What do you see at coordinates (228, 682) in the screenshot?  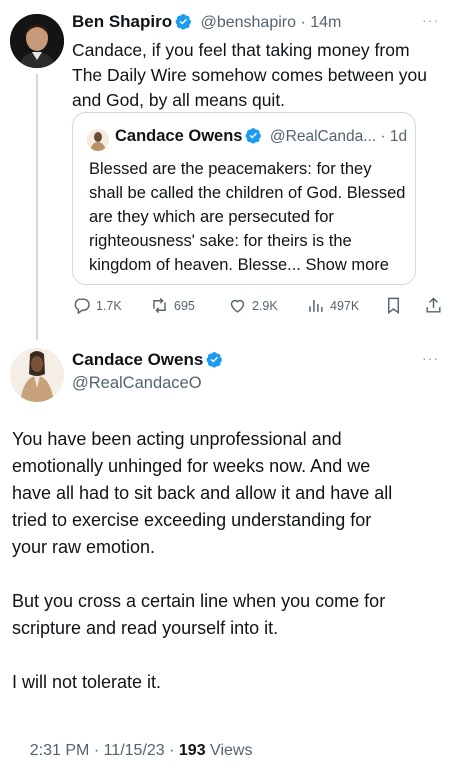 I see `paragraph: I will not tolerate it.` at bounding box center [228, 682].